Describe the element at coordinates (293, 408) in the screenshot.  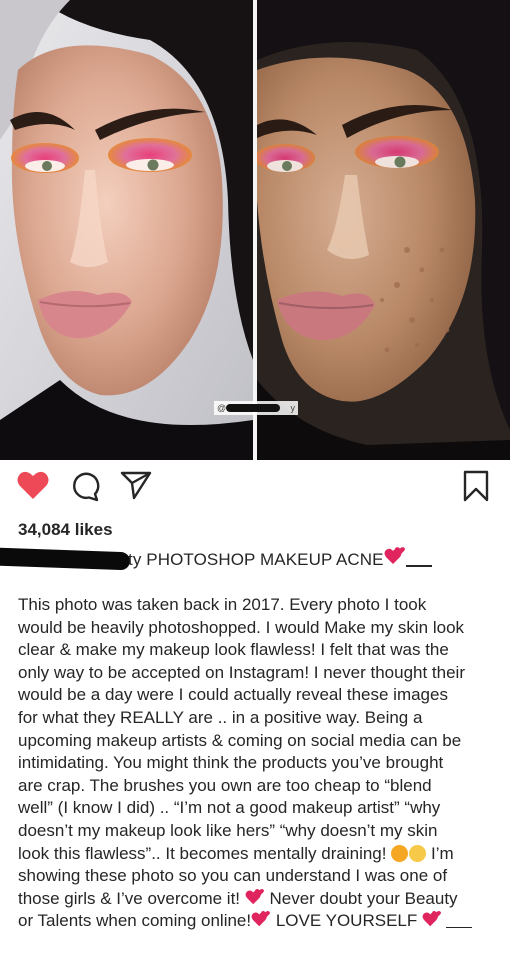
I see `watermark-suffix: y` at that location.